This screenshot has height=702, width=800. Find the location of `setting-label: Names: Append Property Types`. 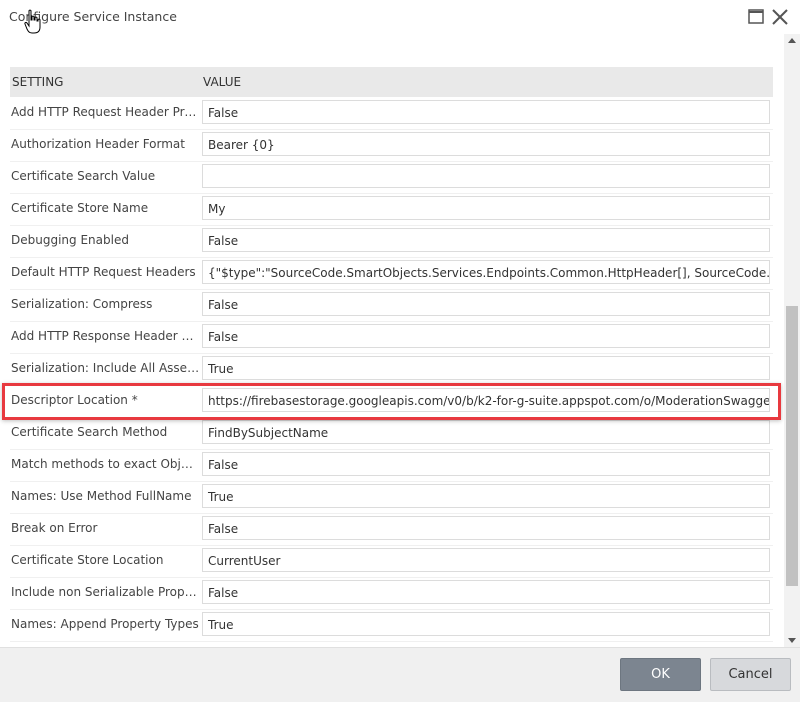

setting-label: Names: Append Property Types is located at coordinates (105, 624).